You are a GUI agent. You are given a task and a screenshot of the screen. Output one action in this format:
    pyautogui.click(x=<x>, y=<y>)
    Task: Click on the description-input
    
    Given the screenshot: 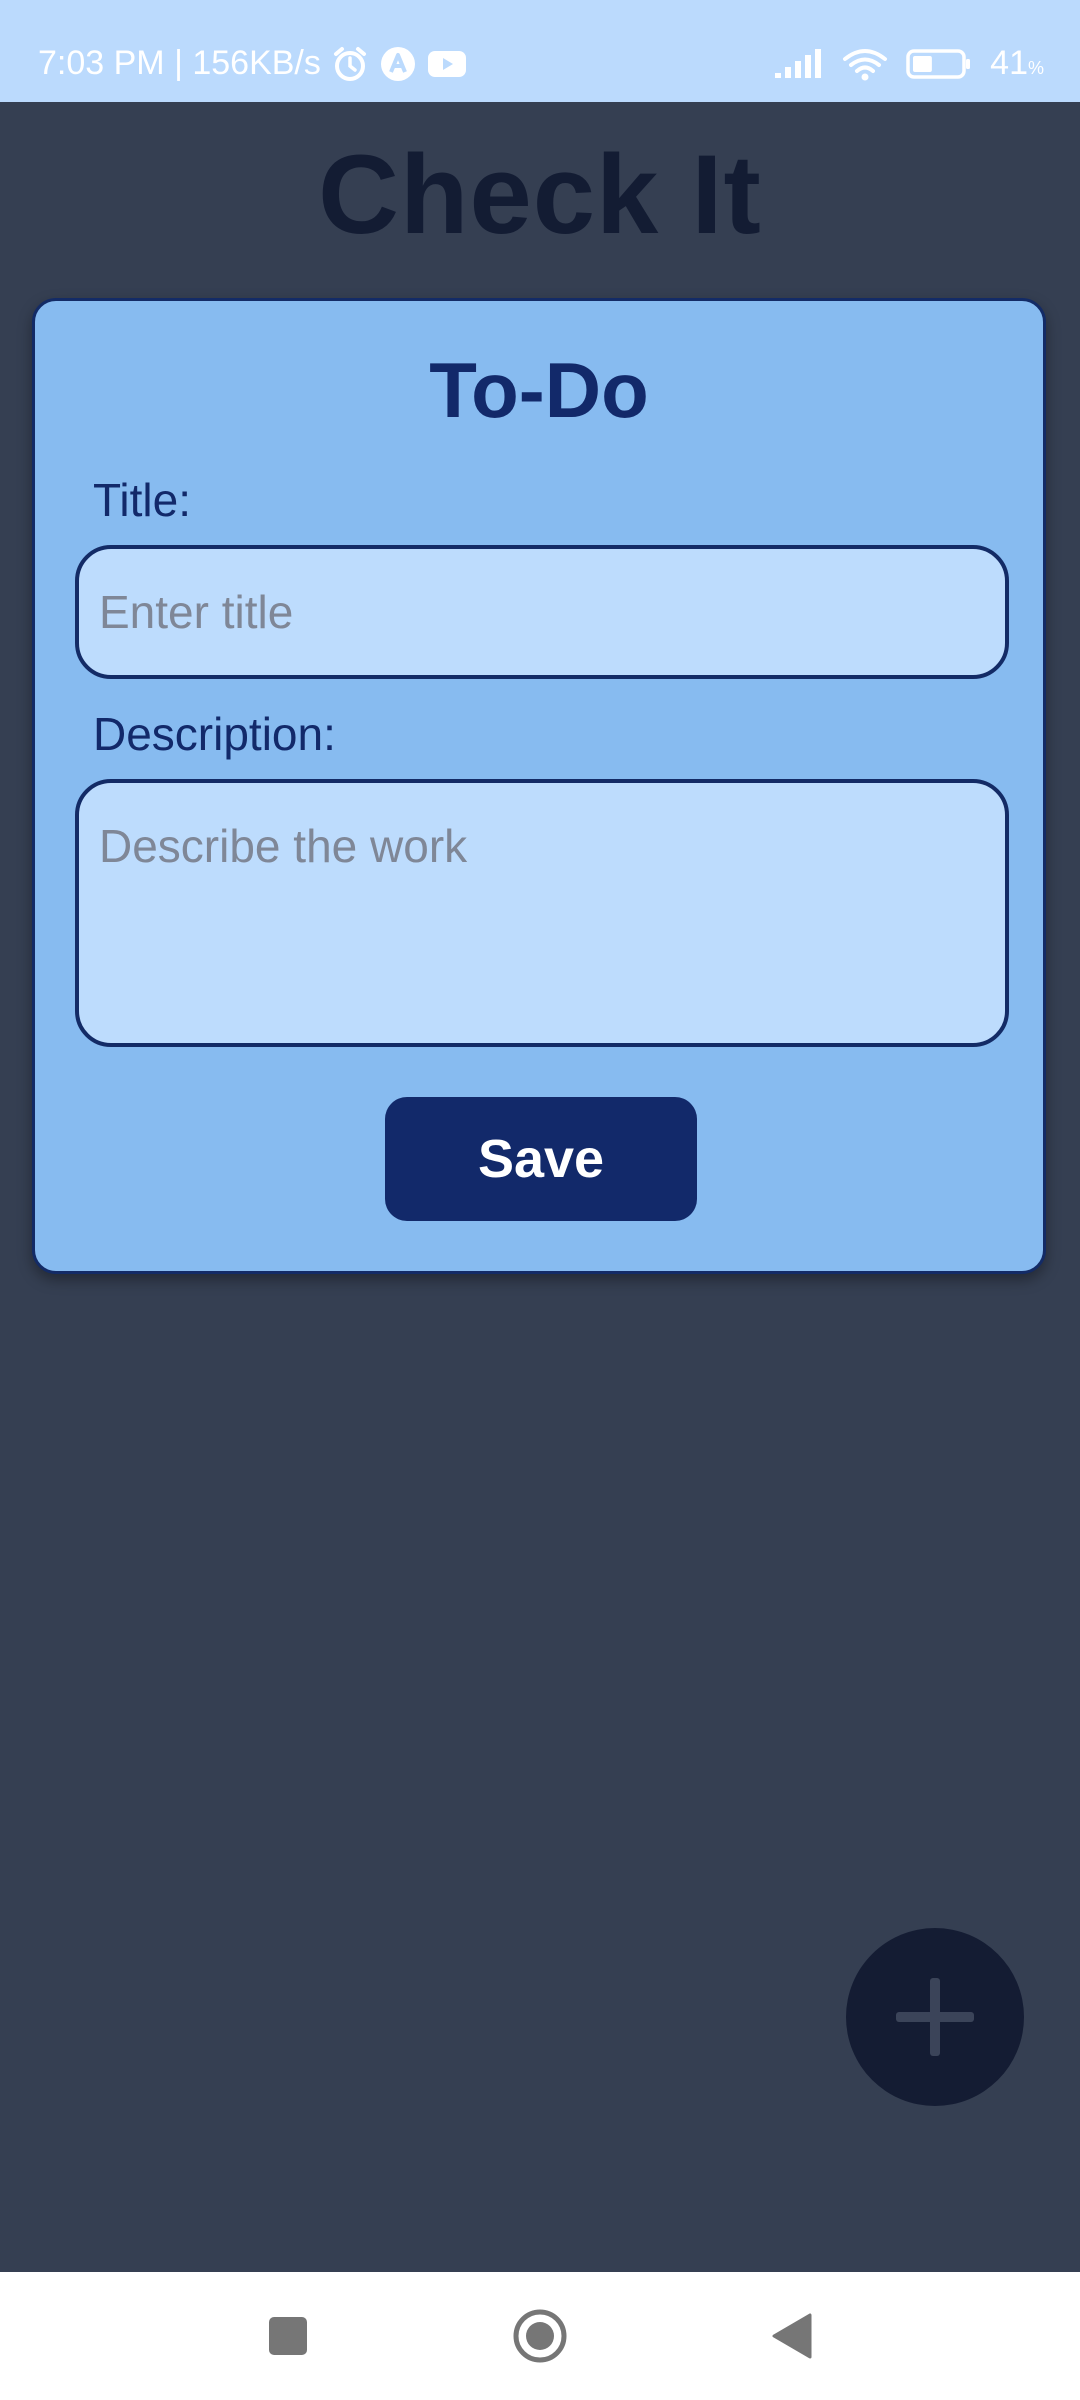 What is the action you would take?
    pyautogui.click(x=542, y=913)
    